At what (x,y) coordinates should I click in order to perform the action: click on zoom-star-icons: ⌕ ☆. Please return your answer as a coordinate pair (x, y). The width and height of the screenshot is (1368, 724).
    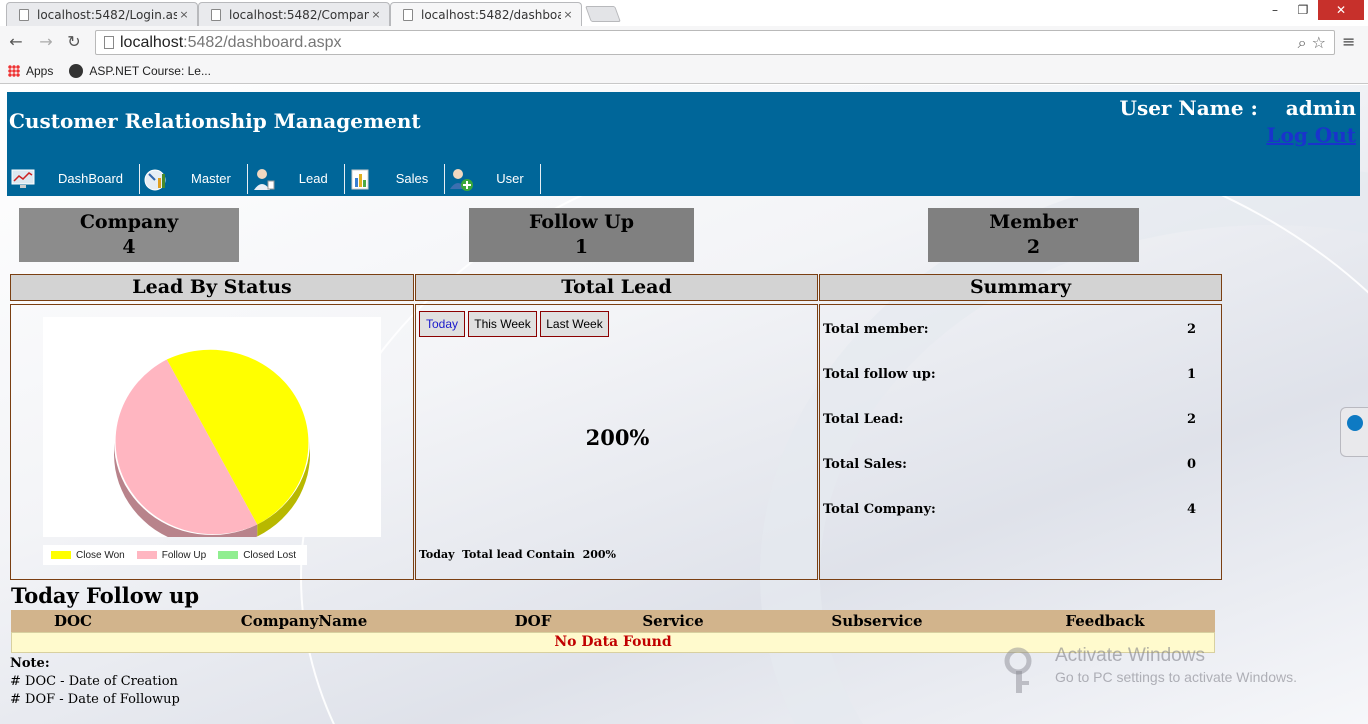
    Looking at the image, I should click on (1312, 43).